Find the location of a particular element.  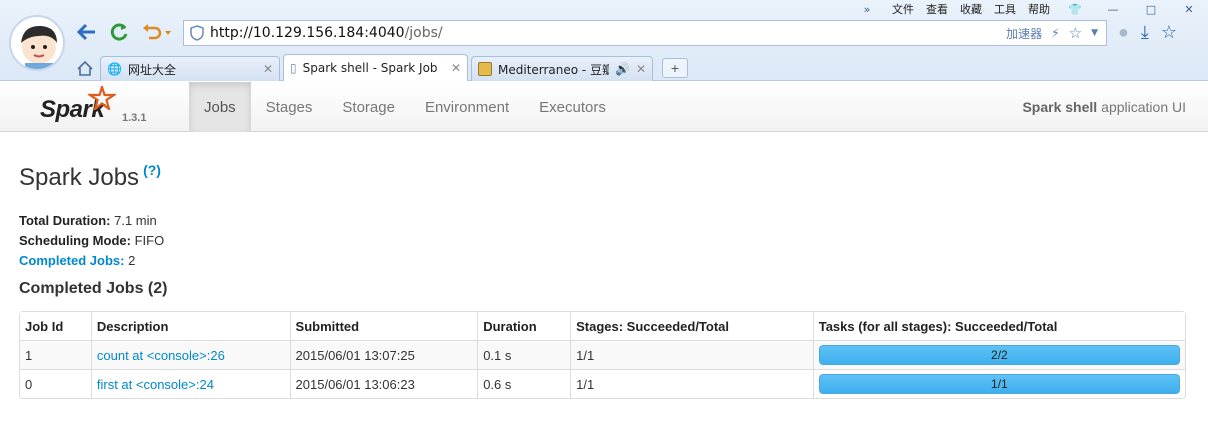

tab-nav-sites: 🌐 网址大全 ✕ is located at coordinates (190, 68).